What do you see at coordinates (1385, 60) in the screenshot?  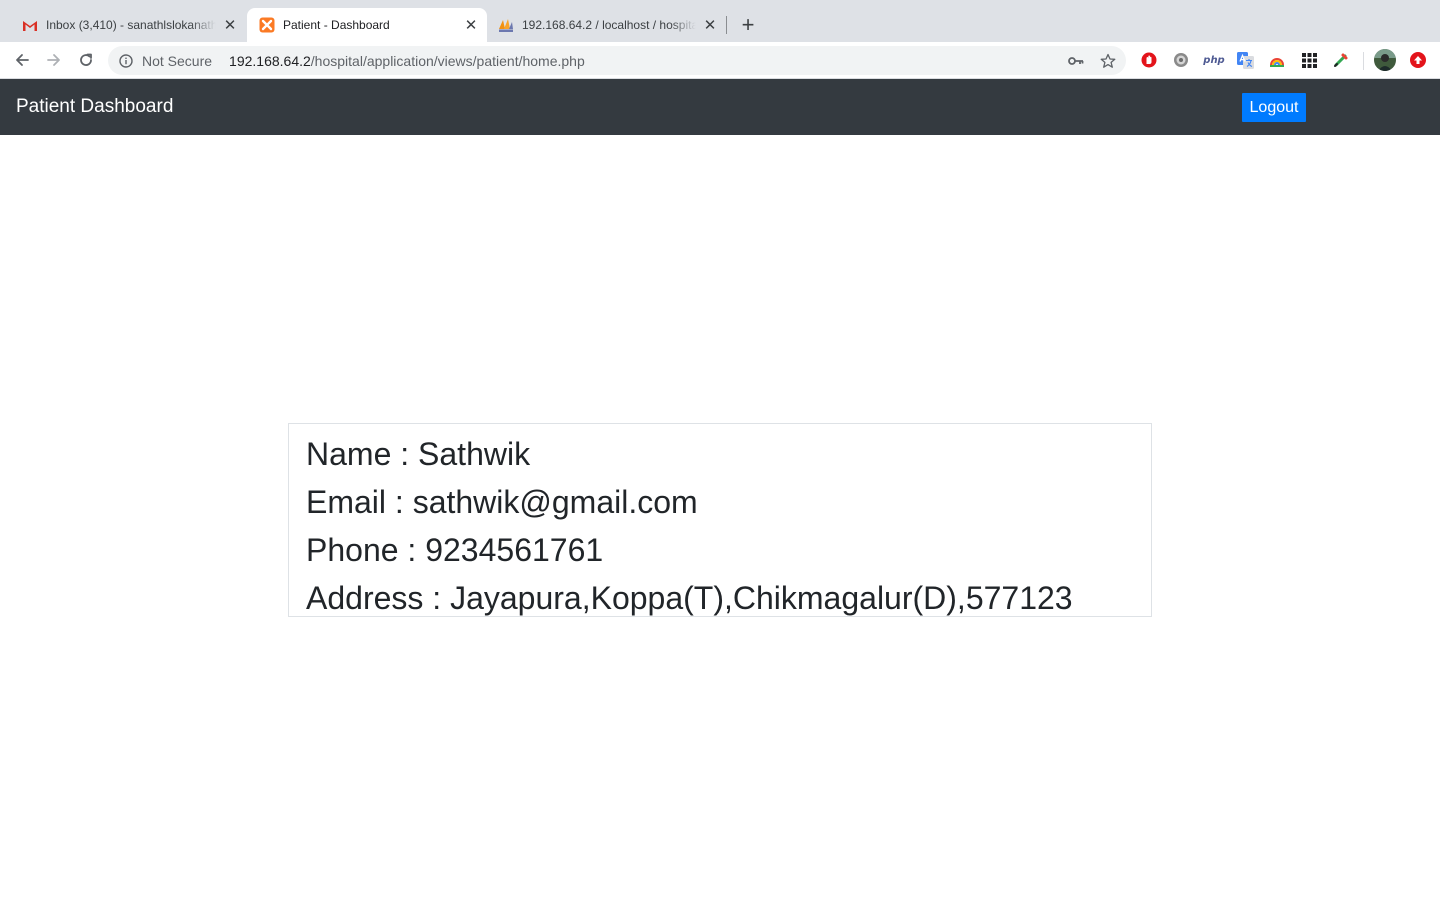 I see `profile-avatar` at bounding box center [1385, 60].